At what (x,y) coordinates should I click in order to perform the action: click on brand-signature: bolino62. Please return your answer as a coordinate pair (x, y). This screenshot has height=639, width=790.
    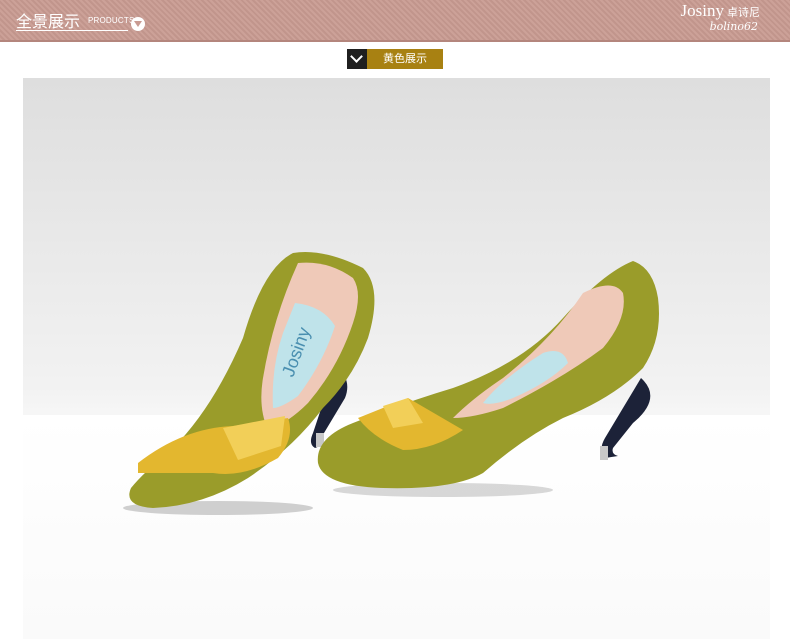
    Looking at the image, I should click on (733, 26).